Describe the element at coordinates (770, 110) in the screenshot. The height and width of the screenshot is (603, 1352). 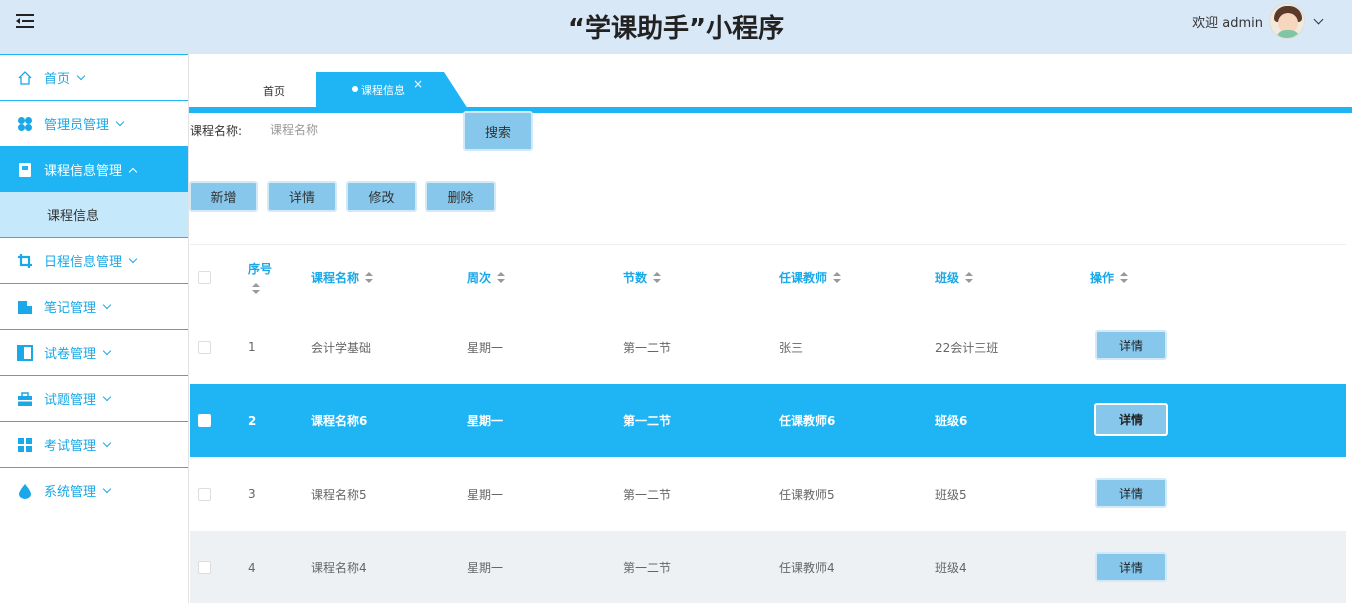
I see `tab-underline` at that location.